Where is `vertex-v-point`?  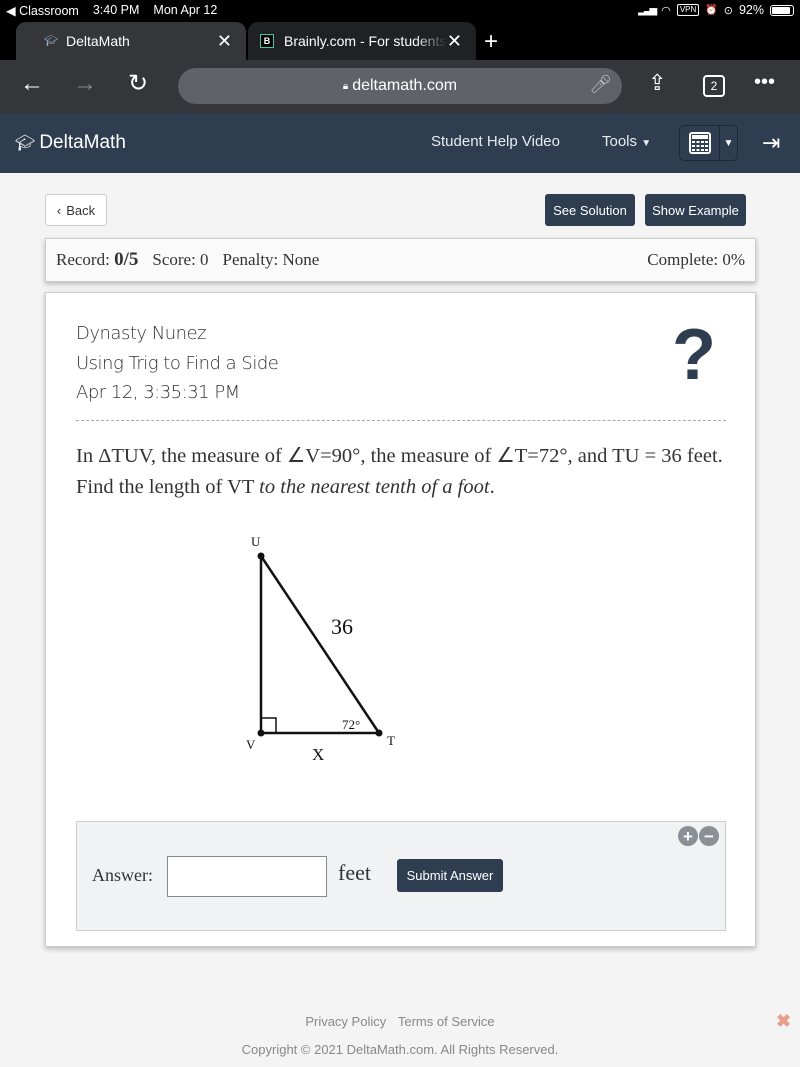 vertex-v-point is located at coordinates (261, 733).